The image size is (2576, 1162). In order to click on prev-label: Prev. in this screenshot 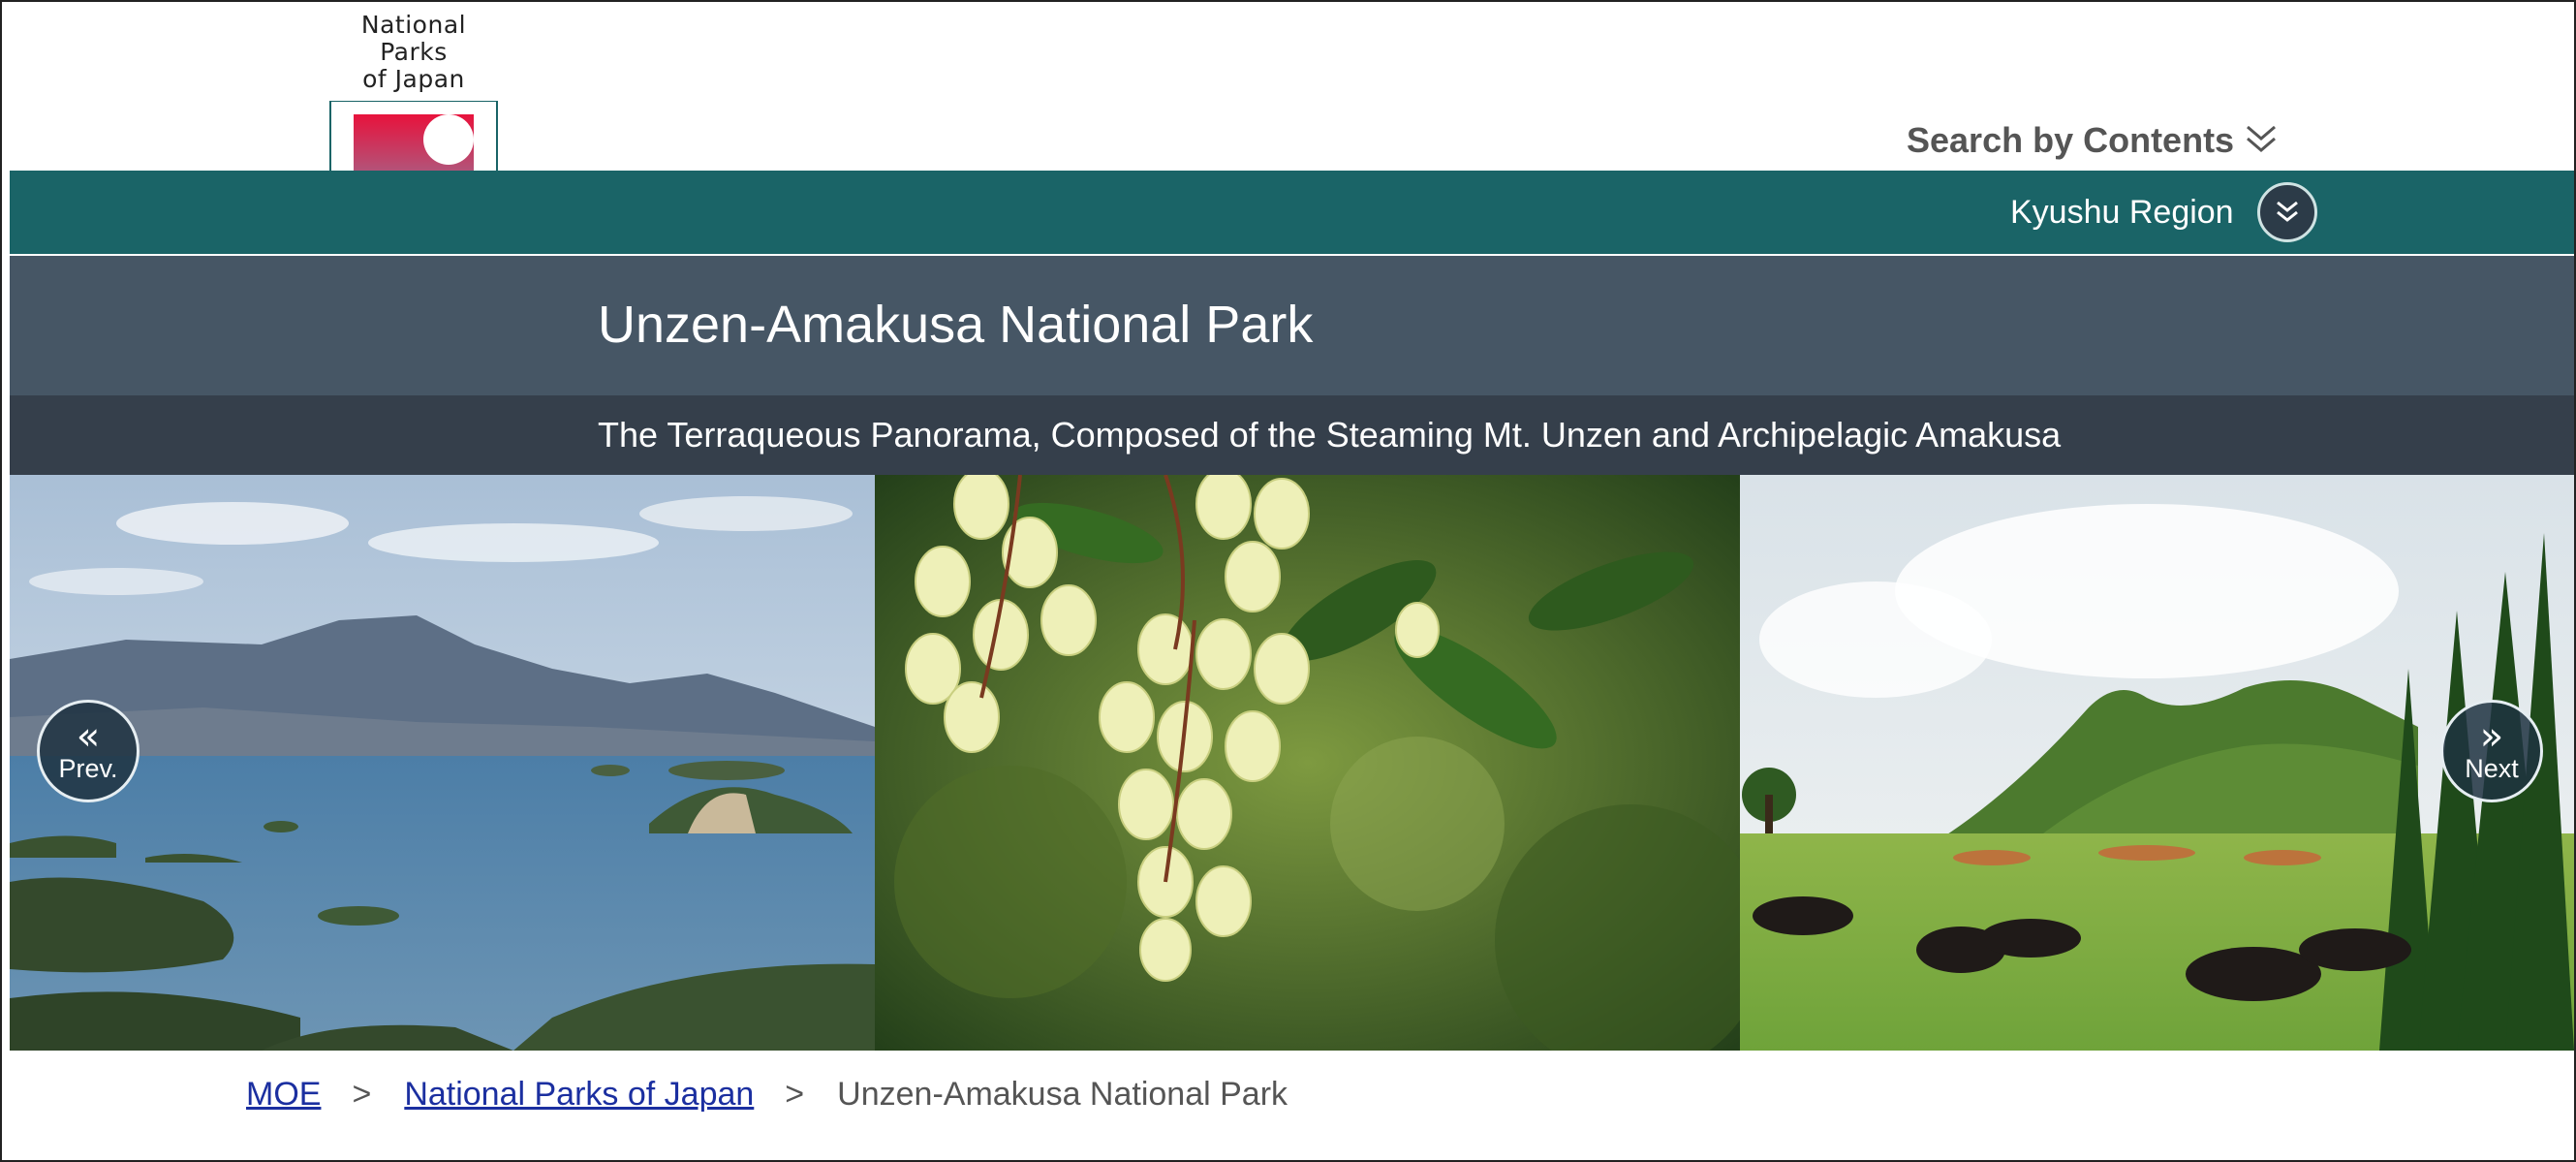, I will do `click(88, 769)`.